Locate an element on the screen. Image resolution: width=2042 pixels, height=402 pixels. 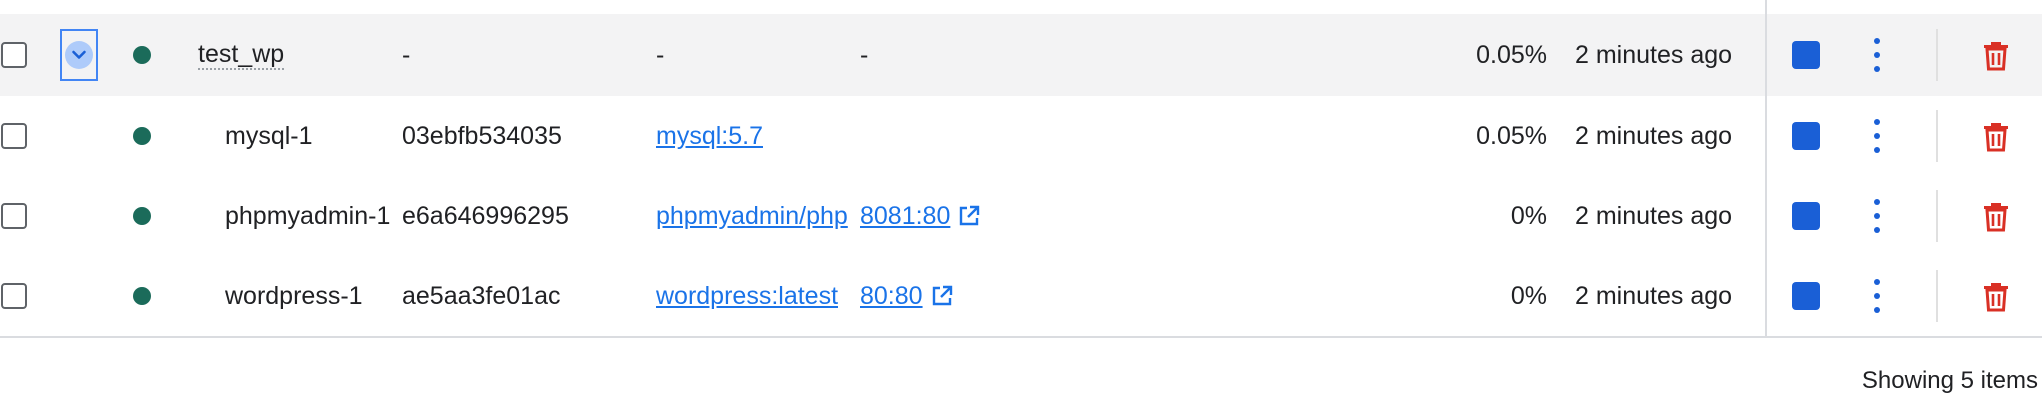
chevron-down-icon is located at coordinates (79, 55).